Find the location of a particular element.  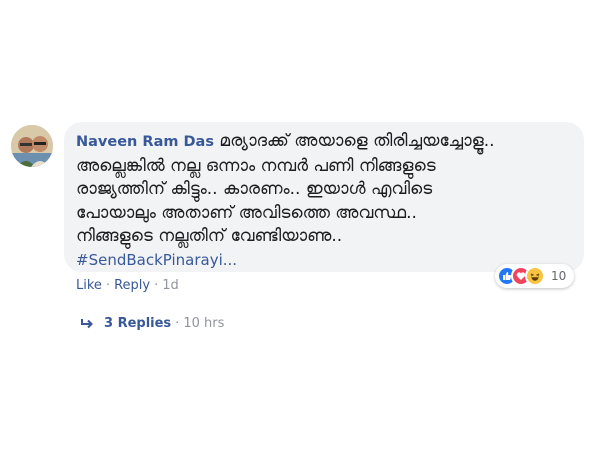

reactions-summary: 10 is located at coordinates (535, 276).